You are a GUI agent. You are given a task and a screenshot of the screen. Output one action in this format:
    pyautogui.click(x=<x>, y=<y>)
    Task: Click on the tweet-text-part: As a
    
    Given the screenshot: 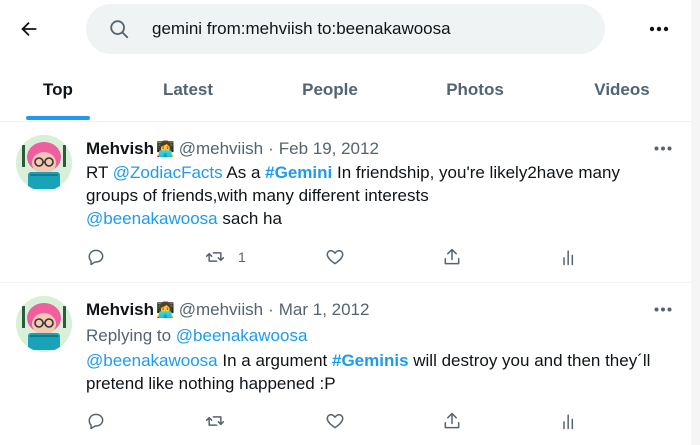 What is the action you would take?
    pyautogui.click(x=244, y=172)
    